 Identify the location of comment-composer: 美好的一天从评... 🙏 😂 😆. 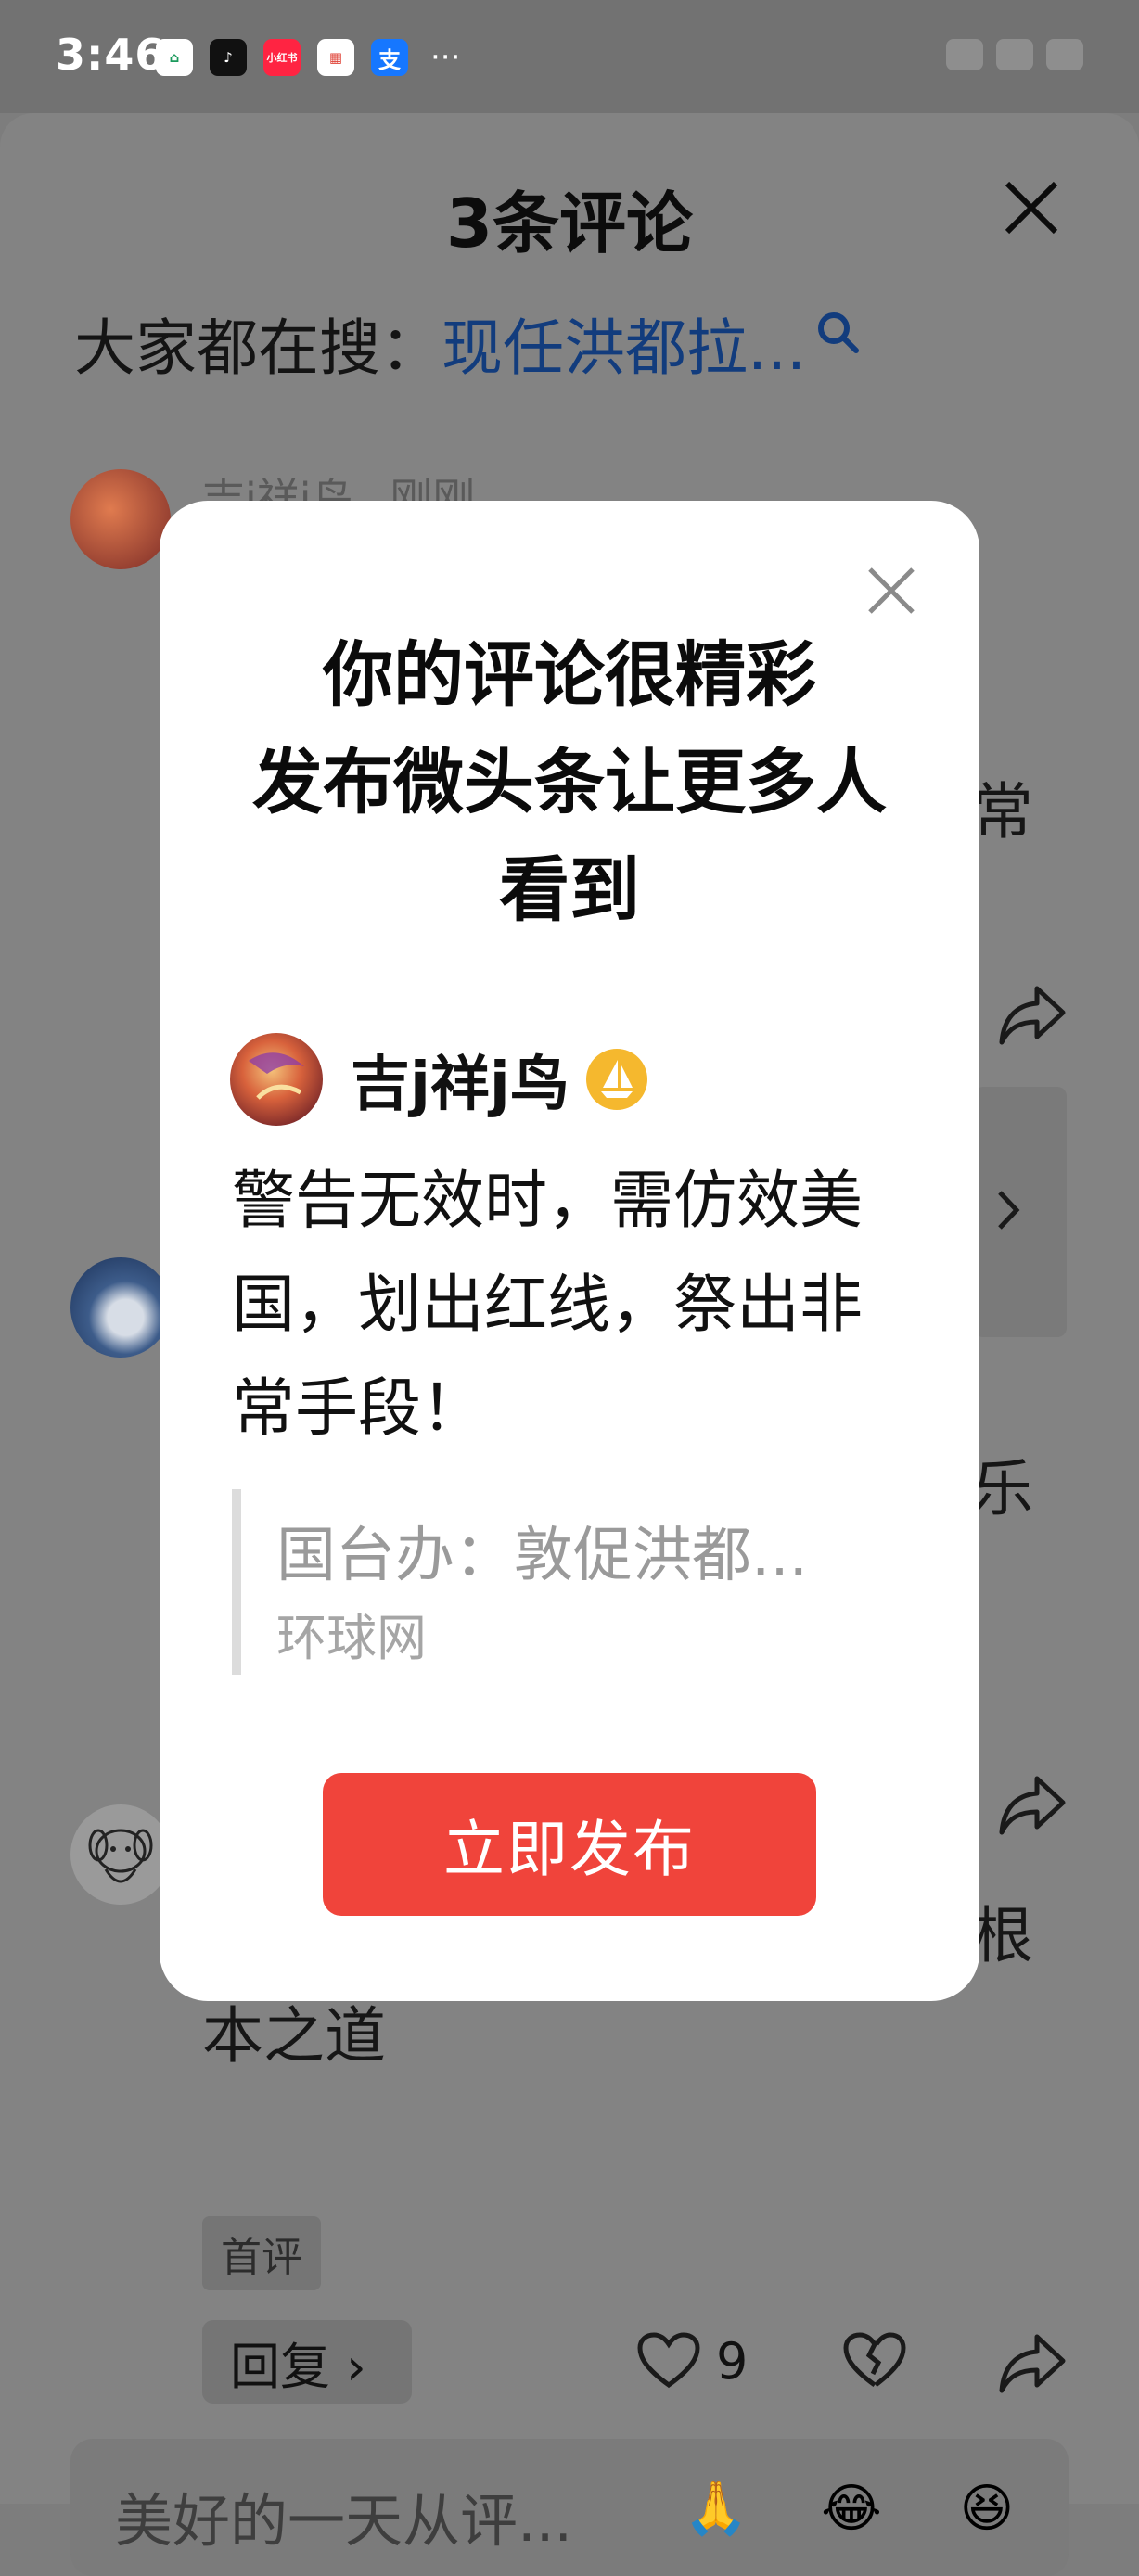
(569, 2507).